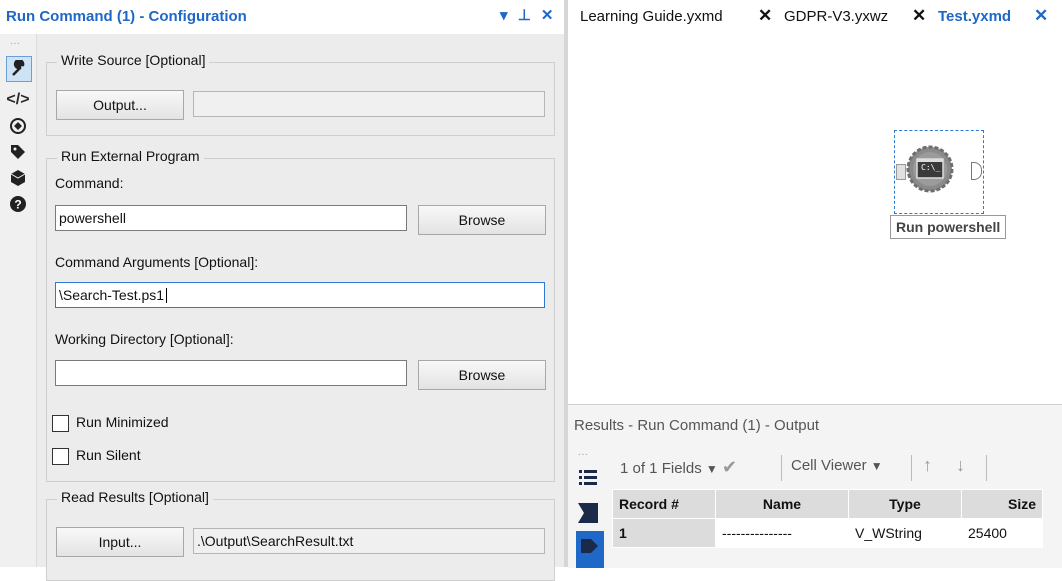 Image resolution: width=1062 pixels, height=581 pixels. I want to click on command-label: Command:, so click(89, 183).